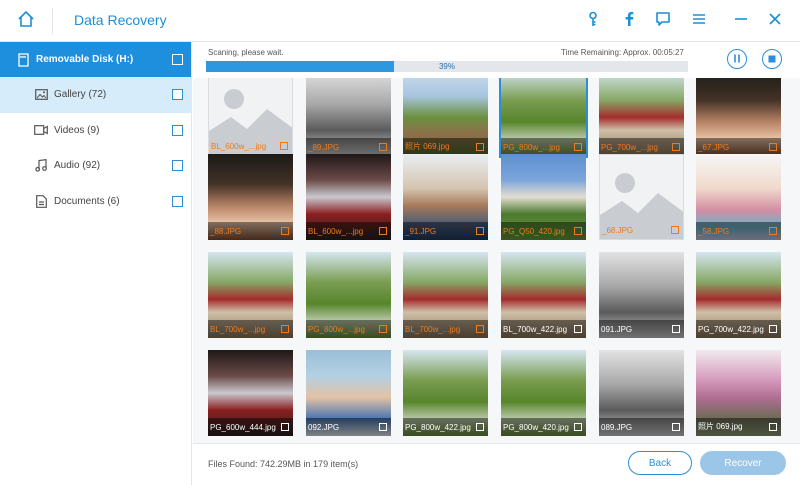 Image resolution: width=800 pixels, height=485 pixels. I want to click on sidebar-item-videos: Videos (9), so click(95, 131).